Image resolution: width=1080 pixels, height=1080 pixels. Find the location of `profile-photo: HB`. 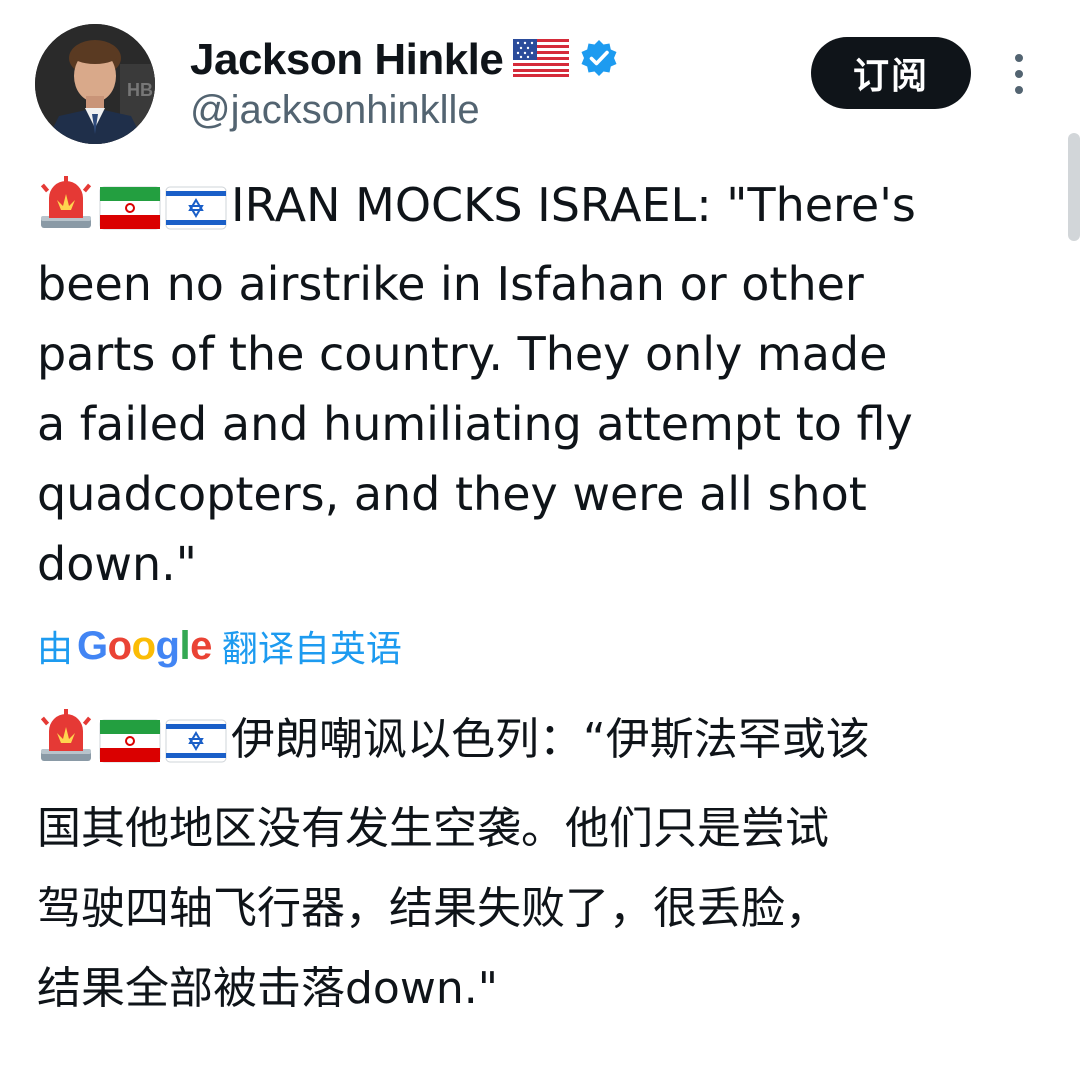

profile-photo: HB is located at coordinates (95, 84).